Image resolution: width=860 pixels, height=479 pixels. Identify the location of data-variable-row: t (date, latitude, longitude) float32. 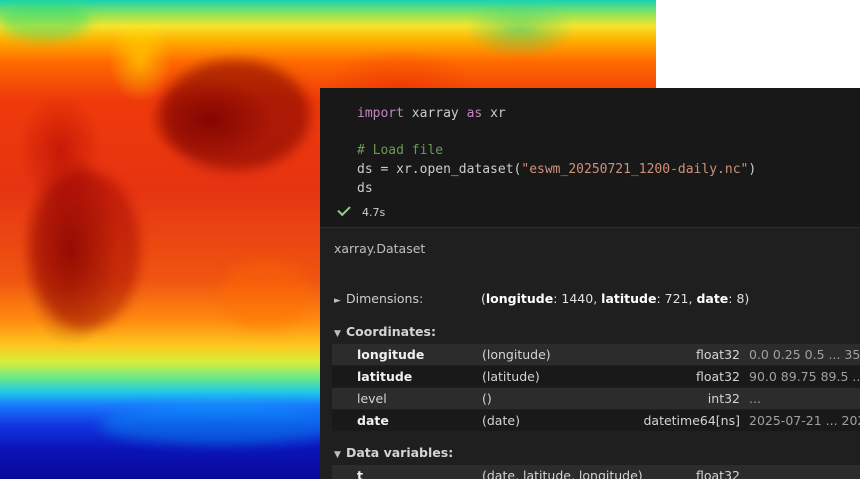
(596, 472).